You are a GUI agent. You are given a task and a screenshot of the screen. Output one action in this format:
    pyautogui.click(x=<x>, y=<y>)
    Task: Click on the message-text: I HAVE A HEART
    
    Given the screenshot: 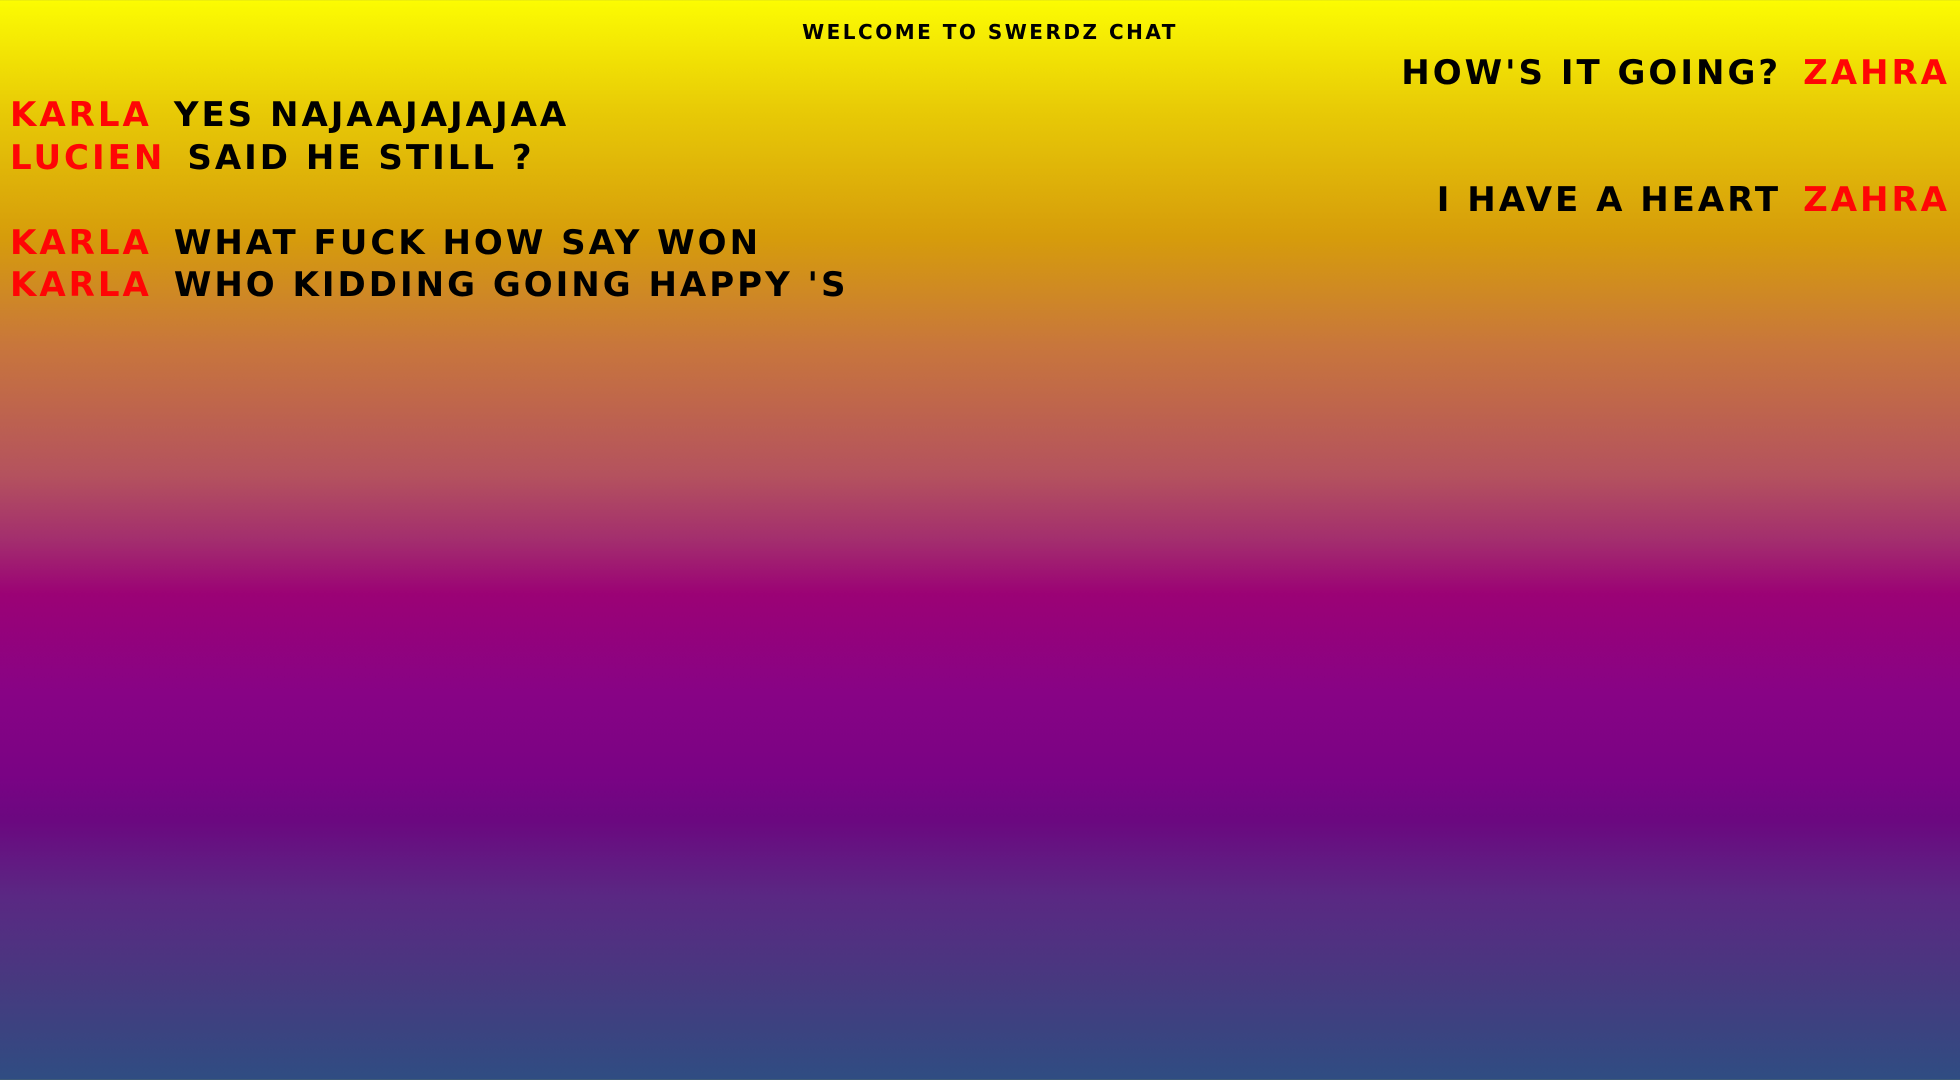 What is the action you would take?
    pyautogui.click(x=1609, y=200)
    